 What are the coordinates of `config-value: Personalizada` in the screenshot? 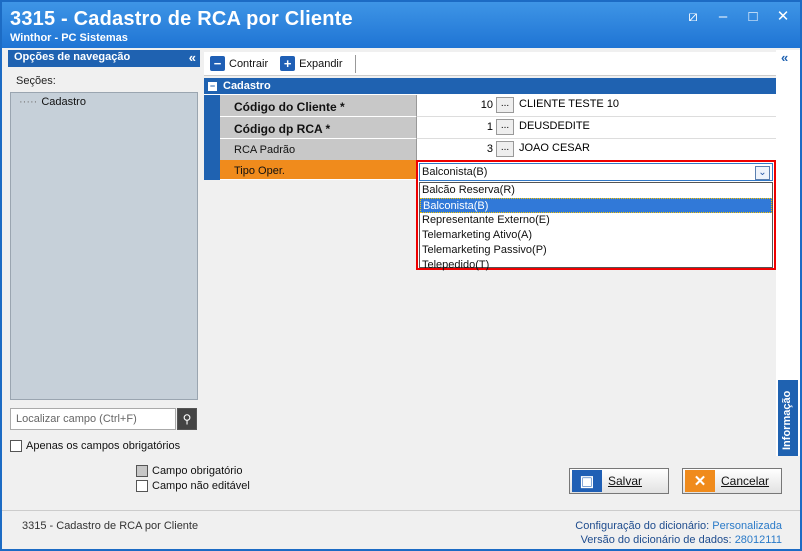 It's located at (747, 526).